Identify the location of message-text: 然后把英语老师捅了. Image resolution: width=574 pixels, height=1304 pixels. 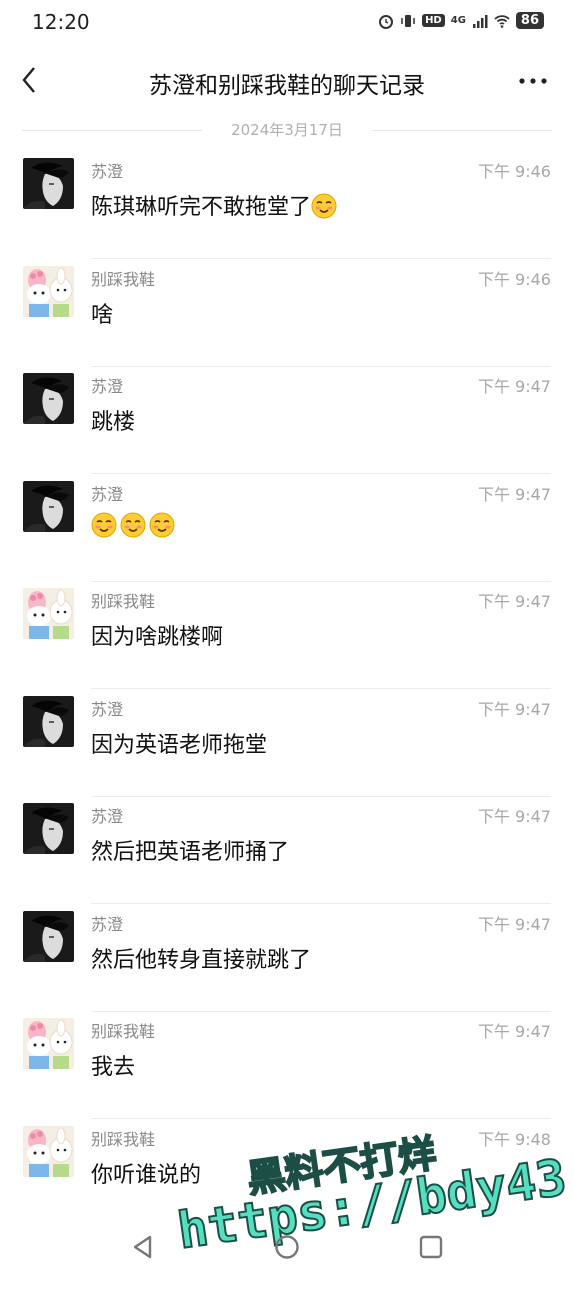
(190, 850).